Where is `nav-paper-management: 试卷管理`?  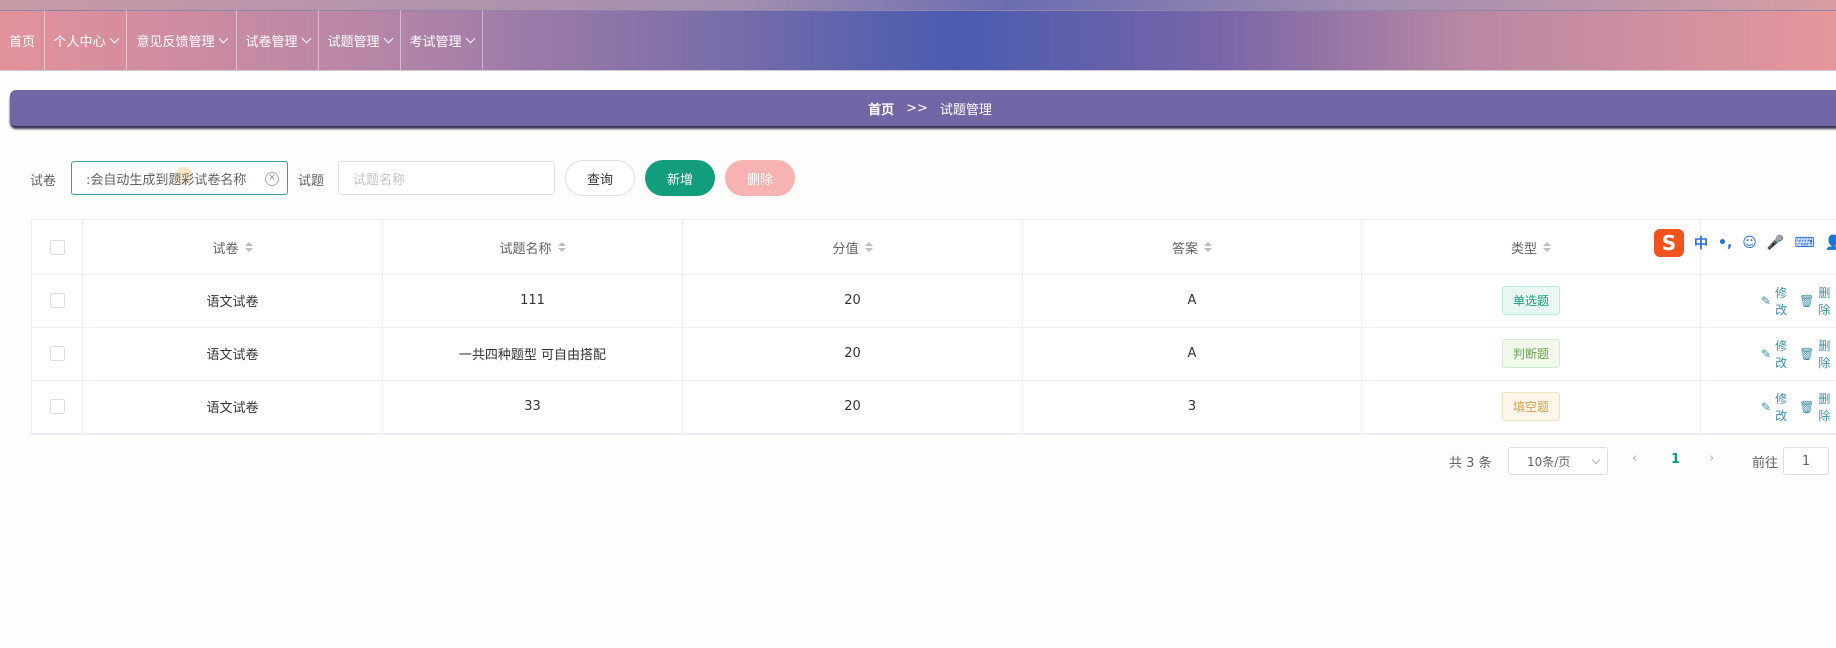
nav-paper-management: 试卷管理 is located at coordinates (278, 40).